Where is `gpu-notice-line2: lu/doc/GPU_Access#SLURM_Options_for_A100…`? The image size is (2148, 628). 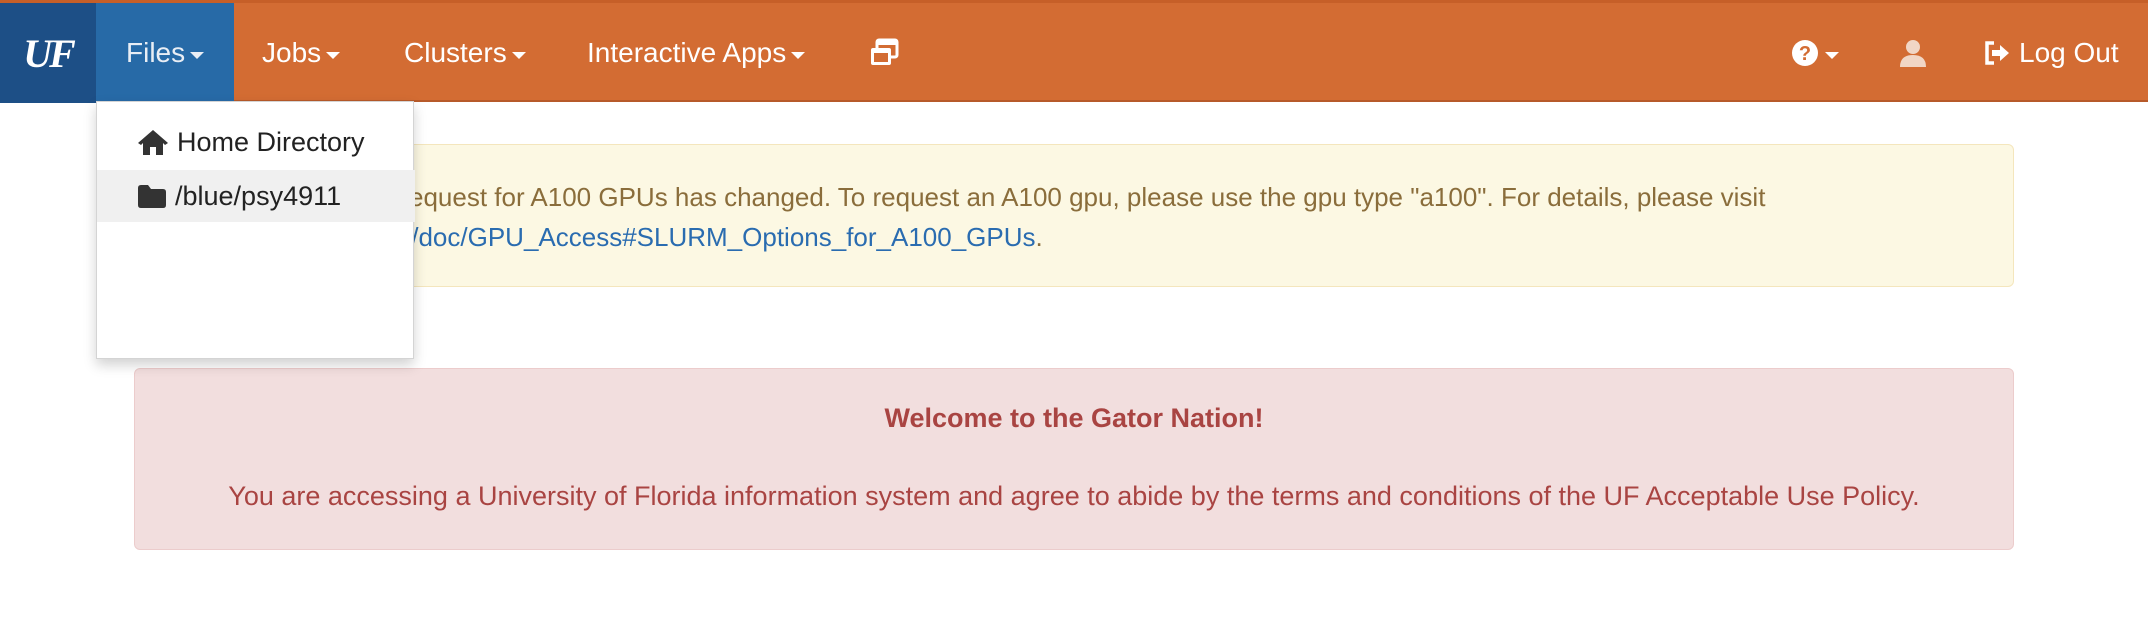 gpu-notice-line2: lu/doc/GPU_Access#SLURM_Options_for_A100… is located at coordinates (717, 237).